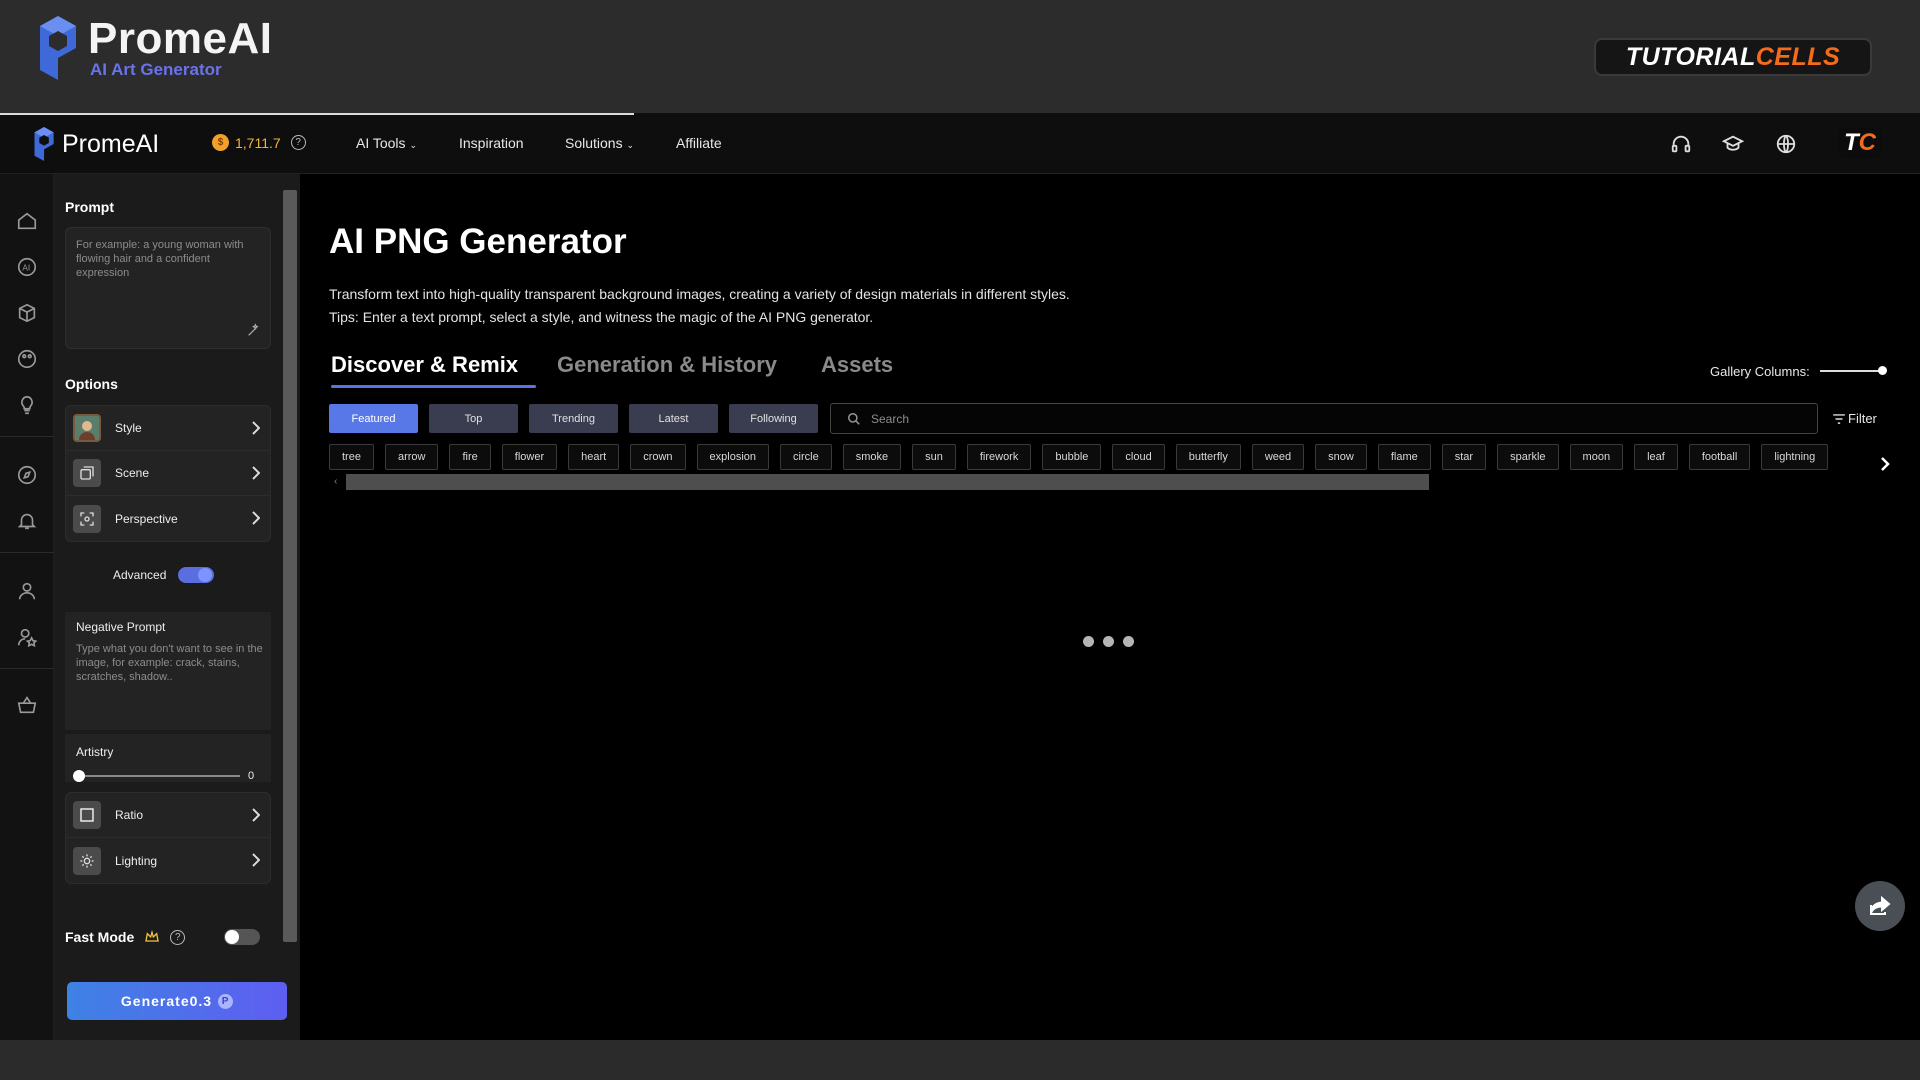  What do you see at coordinates (89, 207) in the screenshot?
I see `prompt-title: Prompt` at bounding box center [89, 207].